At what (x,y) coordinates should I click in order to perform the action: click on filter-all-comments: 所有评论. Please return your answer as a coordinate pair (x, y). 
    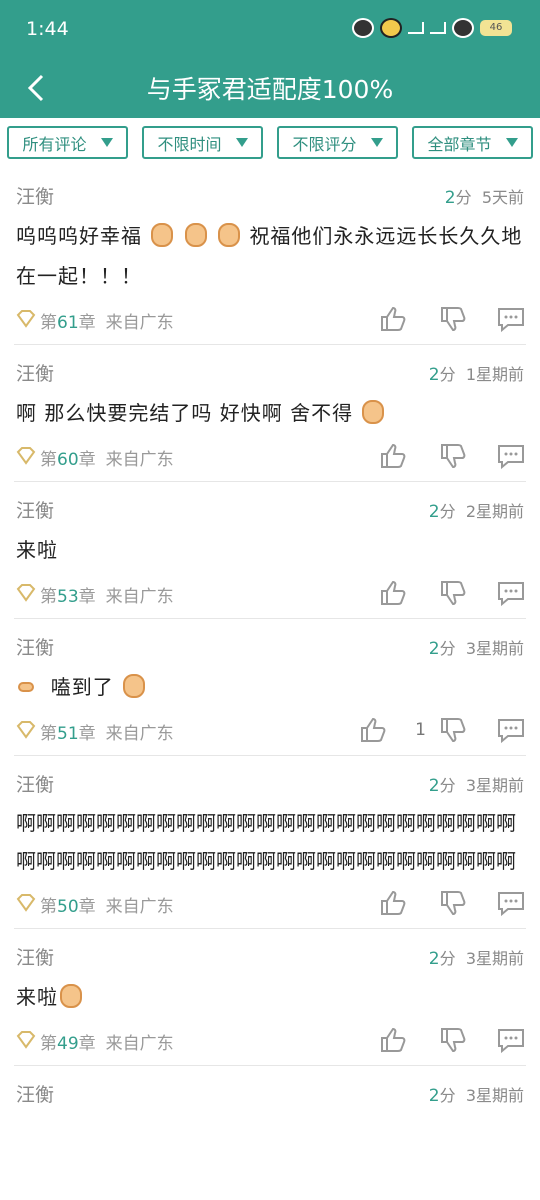
    Looking at the image, I should click on (67, 142).